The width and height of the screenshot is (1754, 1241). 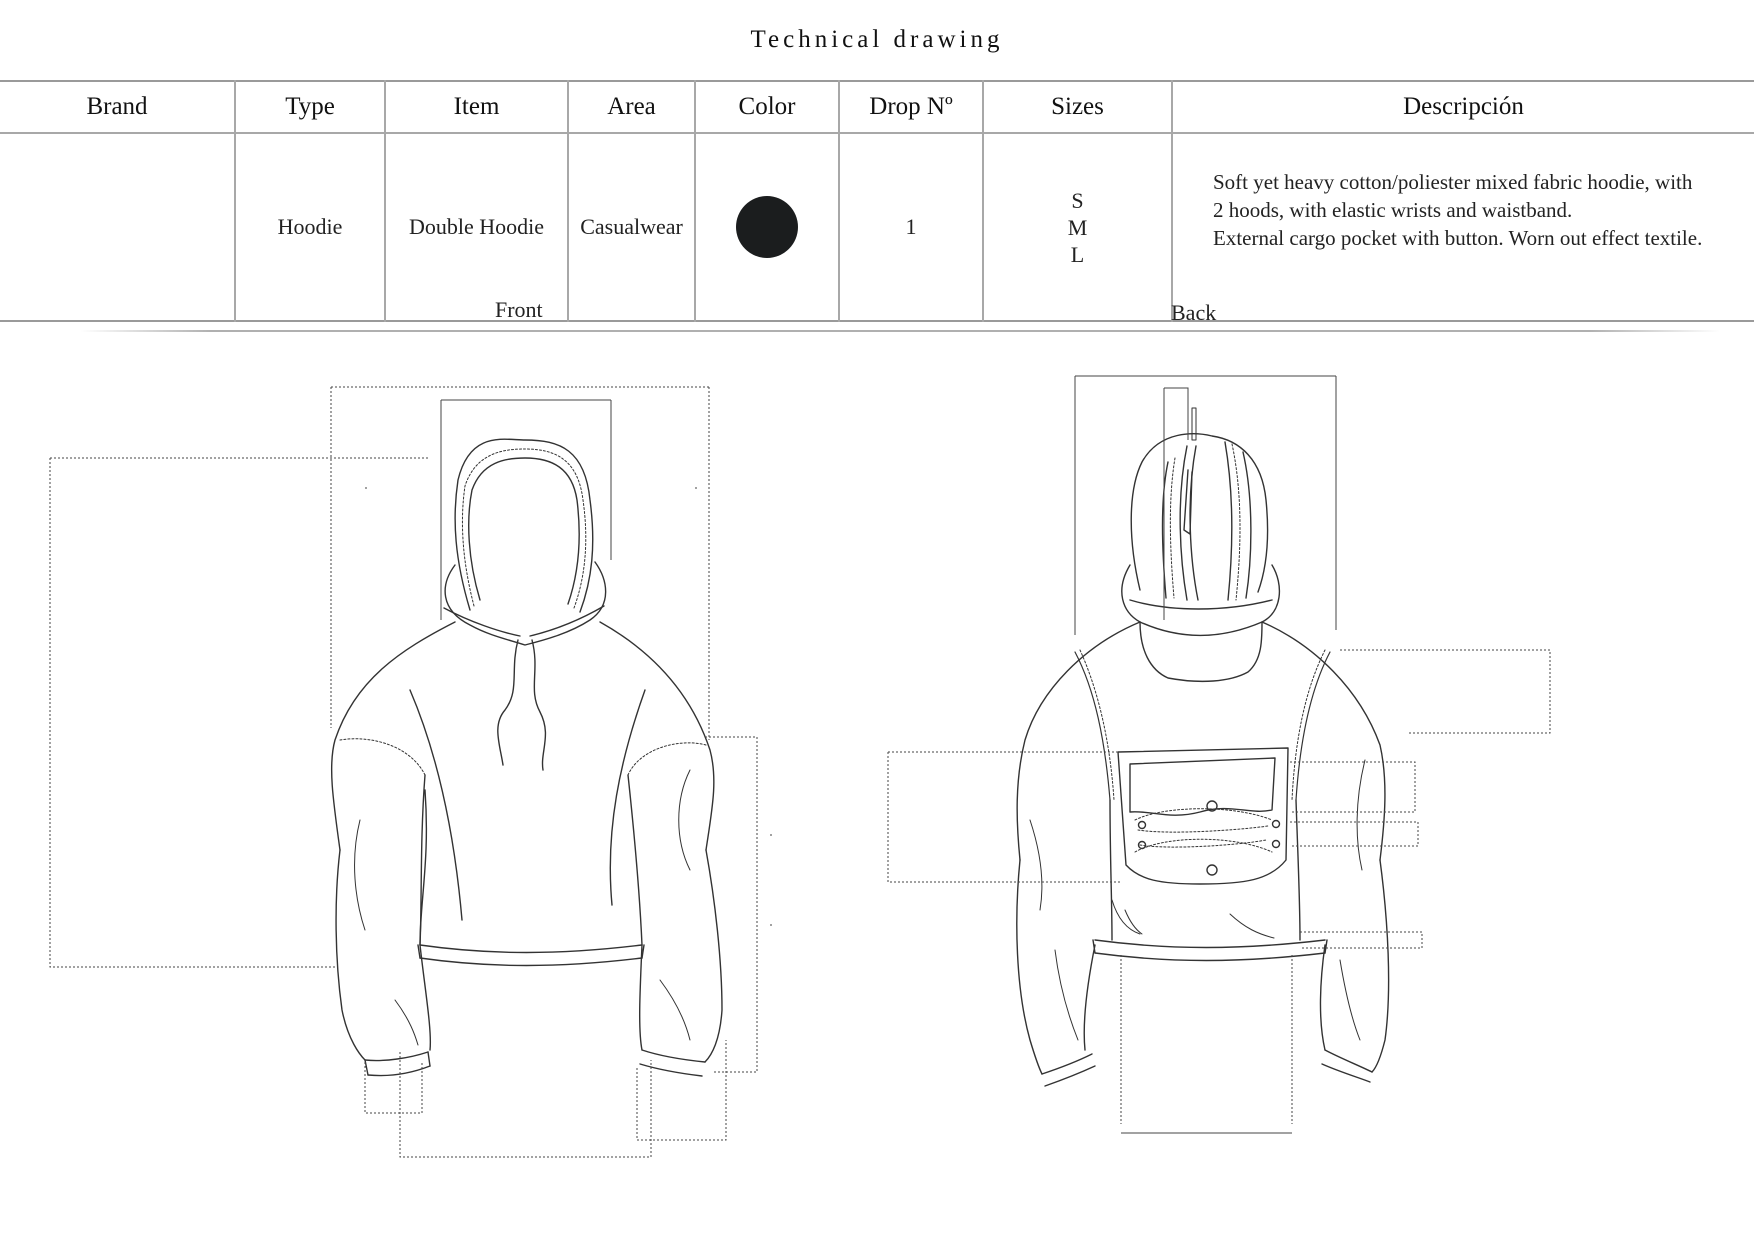 I want to click on page-title: Technical drawing, so click(x=877, y=39).